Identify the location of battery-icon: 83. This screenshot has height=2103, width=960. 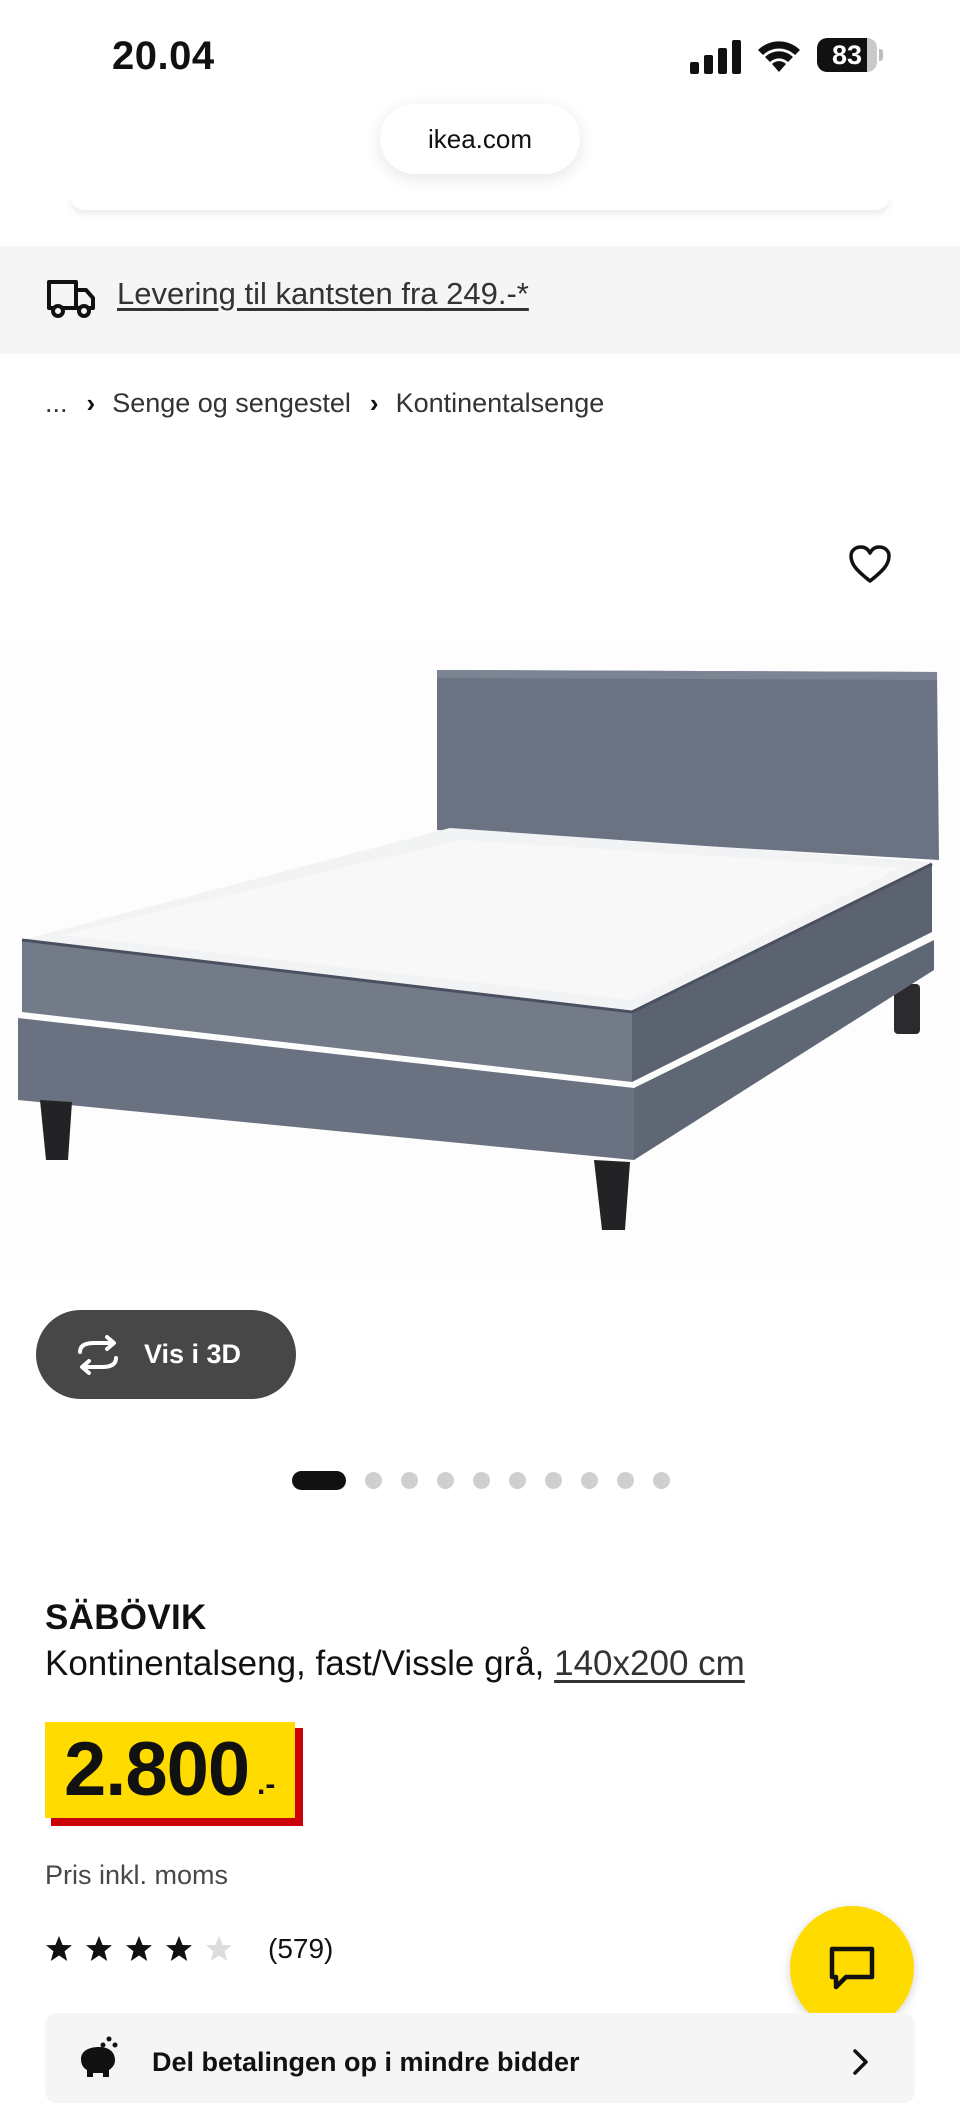
(850, 55).